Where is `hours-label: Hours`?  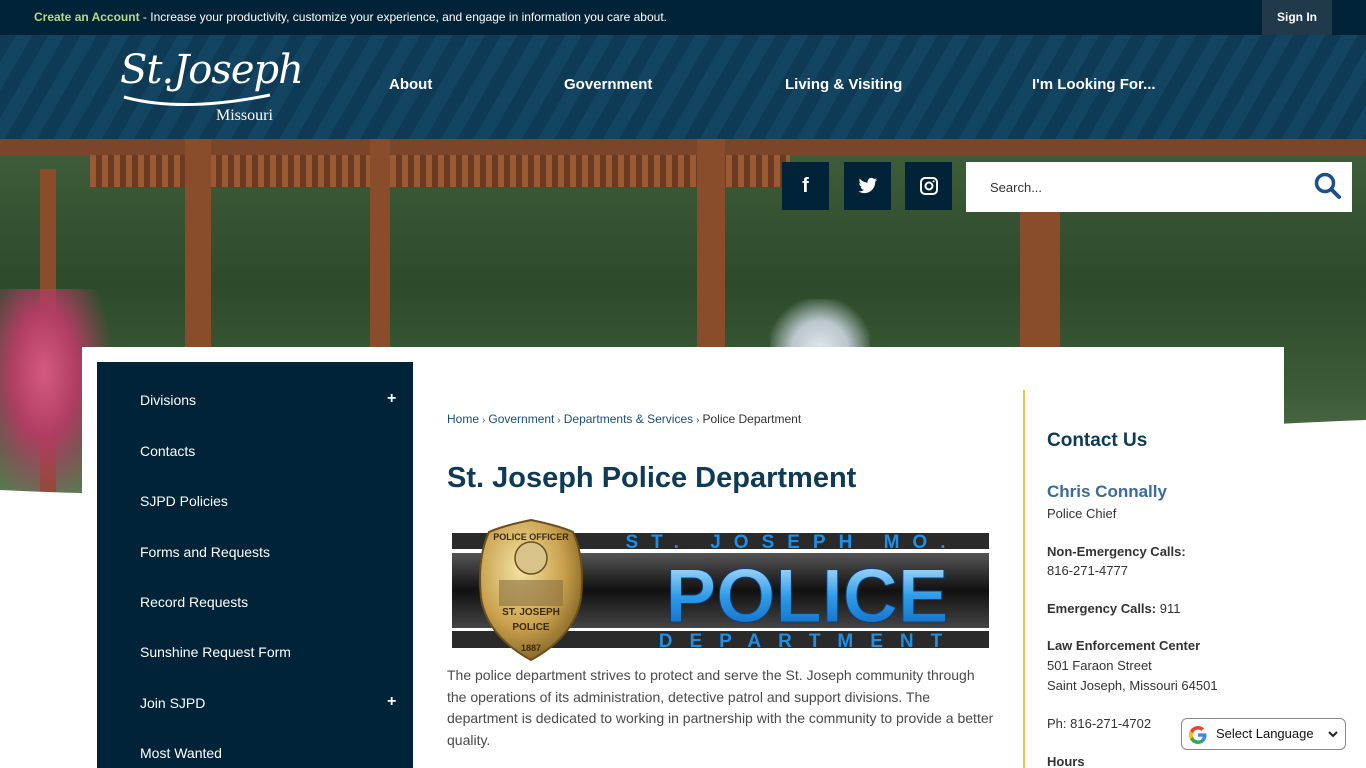 hours-label: Hours is located at coordinates (1066, 761).